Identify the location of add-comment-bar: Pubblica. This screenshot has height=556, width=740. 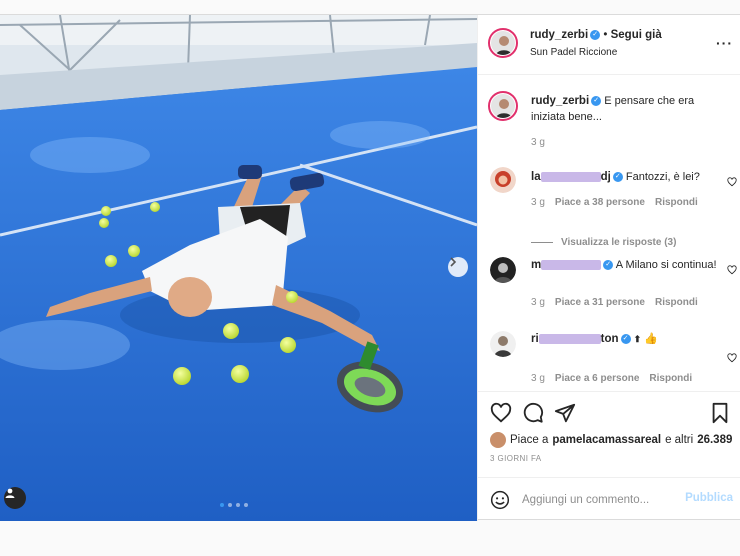
(609, 499).